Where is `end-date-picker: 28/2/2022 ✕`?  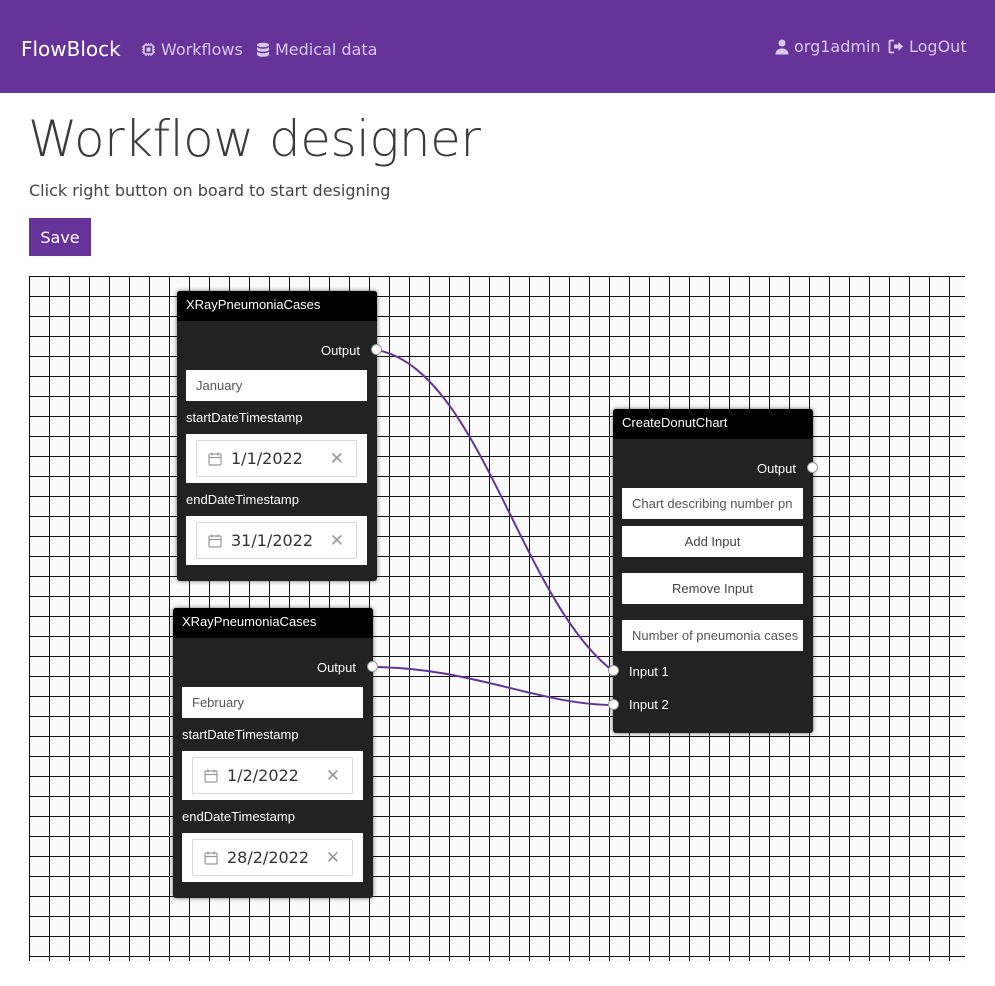
end-date-picker: 28/2/2022 ✕ is located at coordinates (272, 857).